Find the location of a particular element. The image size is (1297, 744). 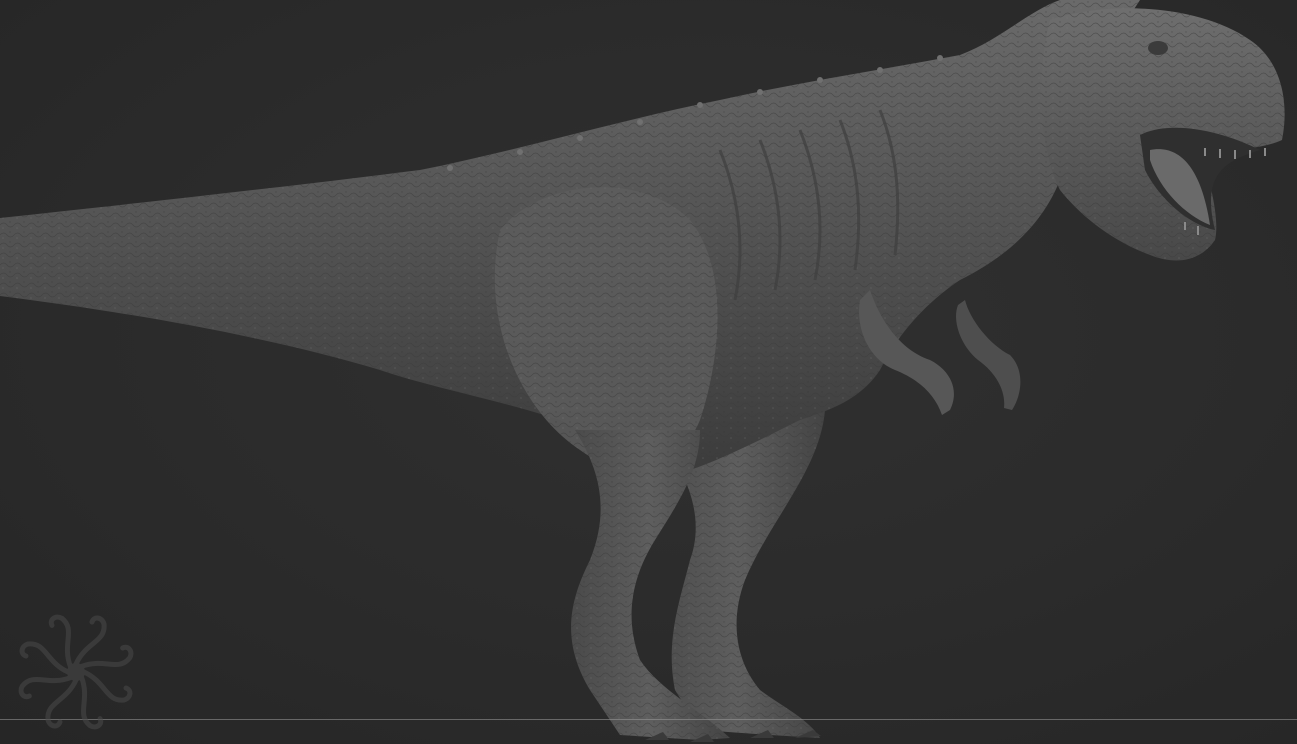

spiral-logo-icon is located at coordinates (76, 672).